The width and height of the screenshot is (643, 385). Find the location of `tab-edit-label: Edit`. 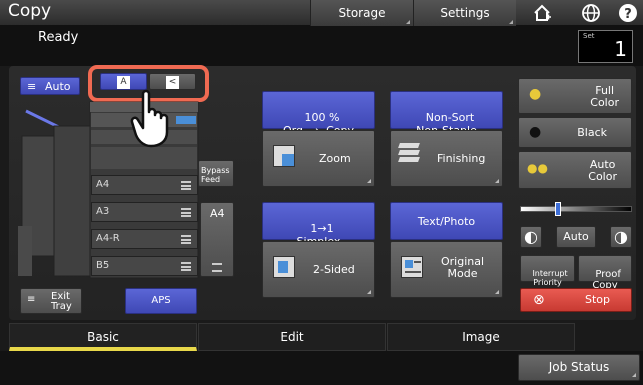

tab-edit-label: Edit is located at coordinates (292, 337).